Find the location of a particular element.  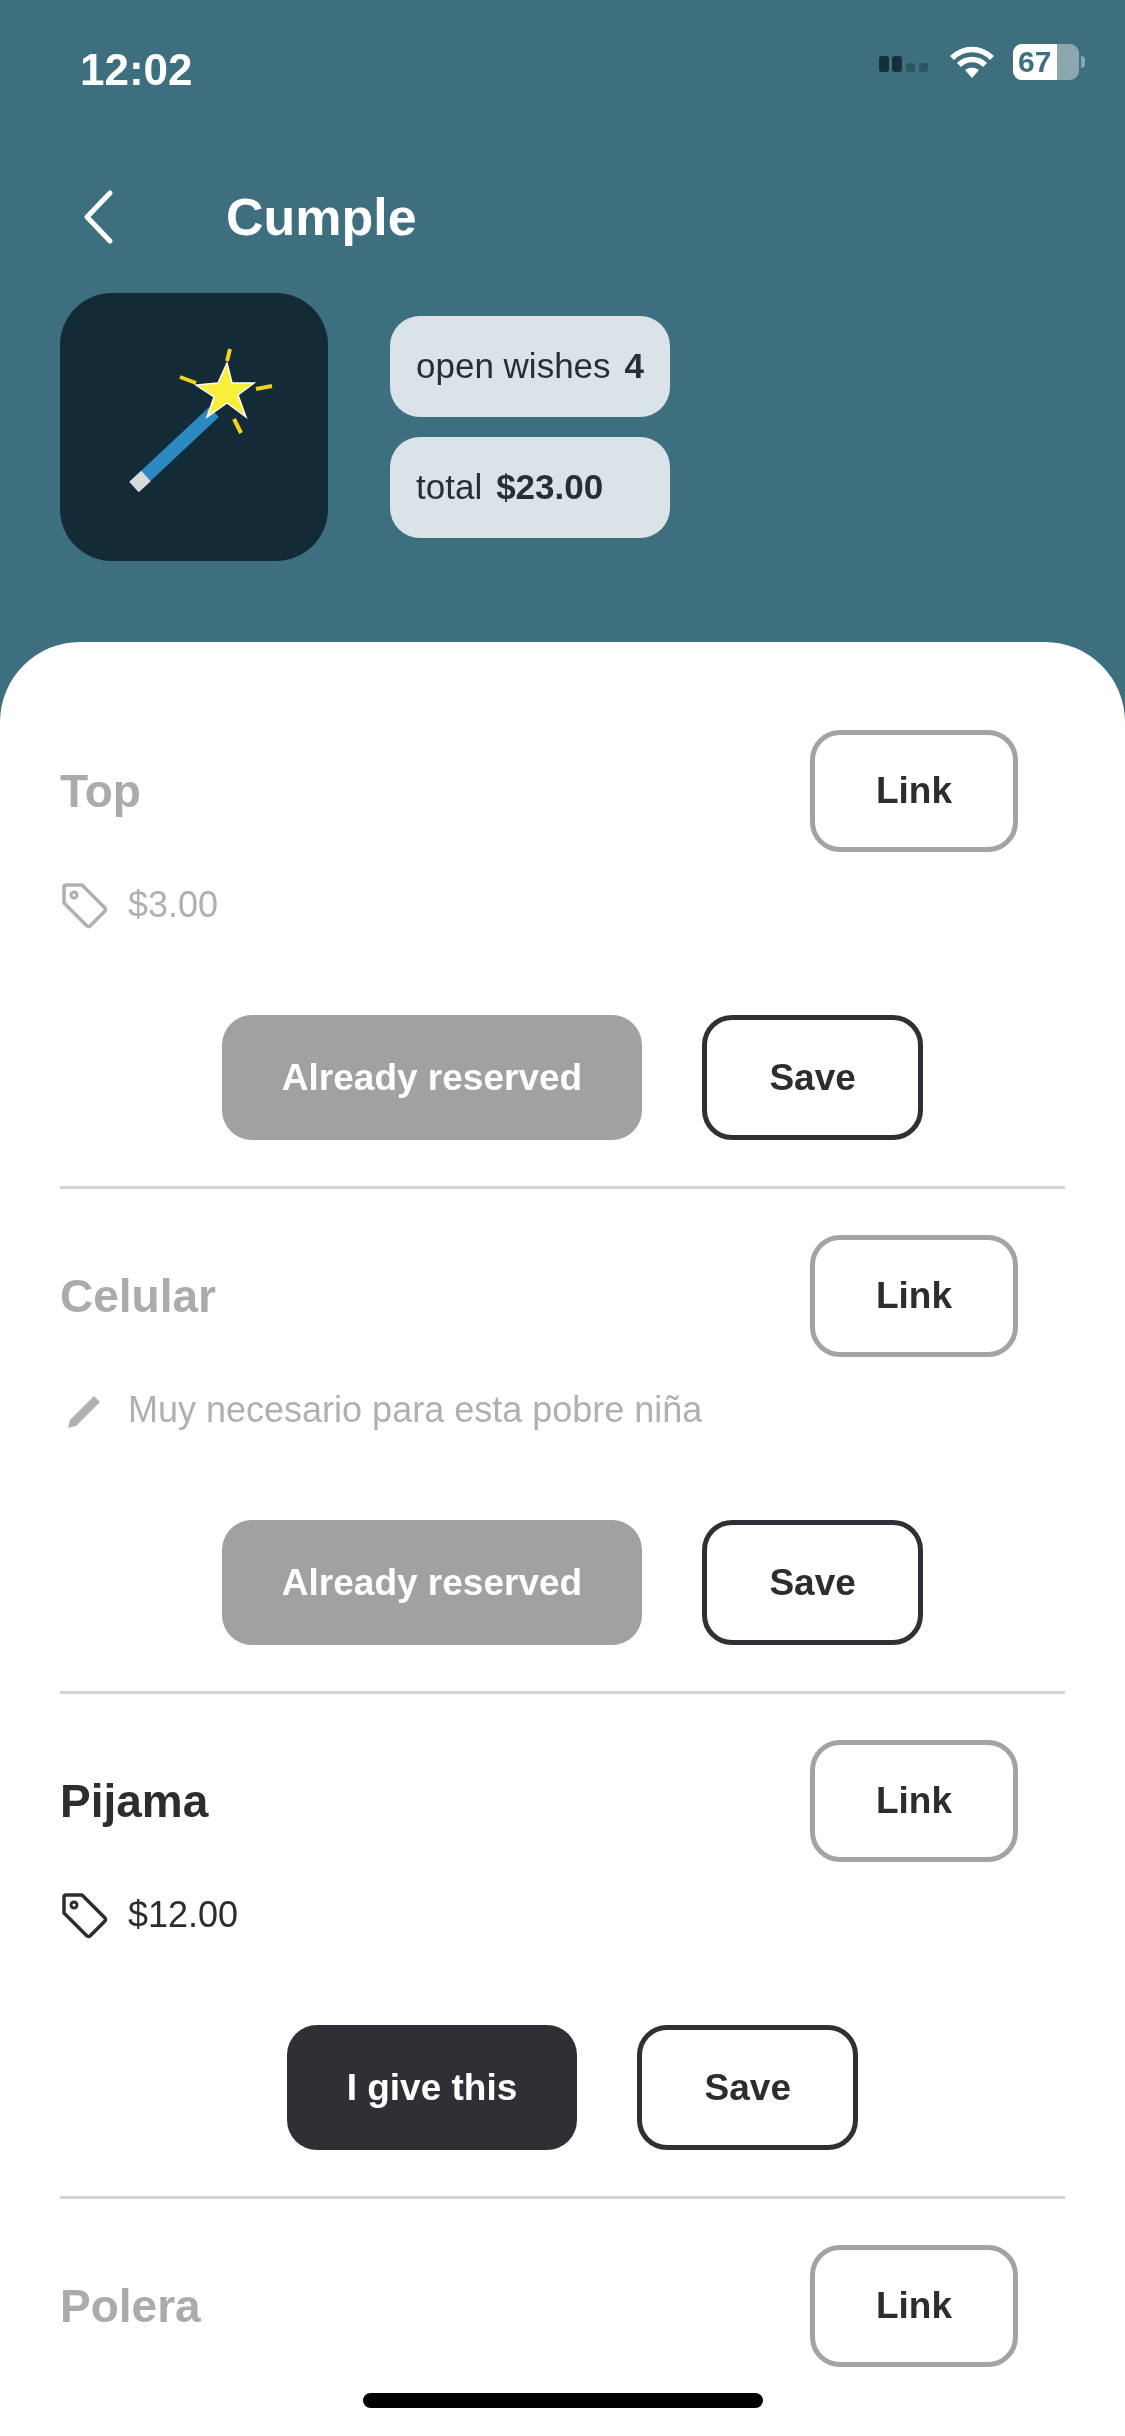

stat-label: total is located at coordinates (449, 487).